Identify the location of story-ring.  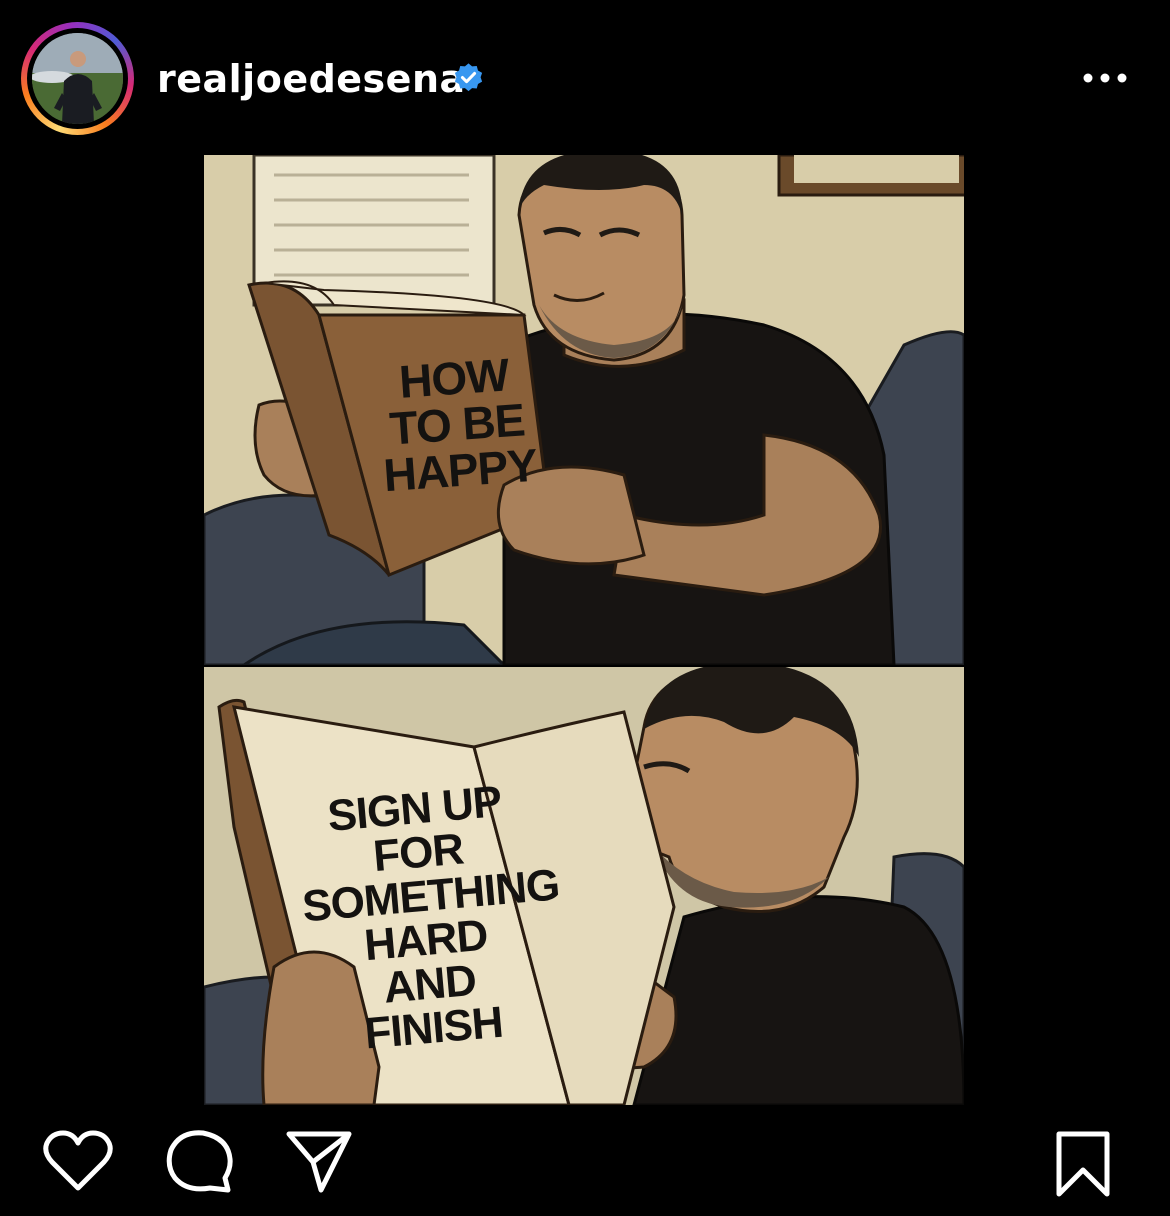
(77, 78).